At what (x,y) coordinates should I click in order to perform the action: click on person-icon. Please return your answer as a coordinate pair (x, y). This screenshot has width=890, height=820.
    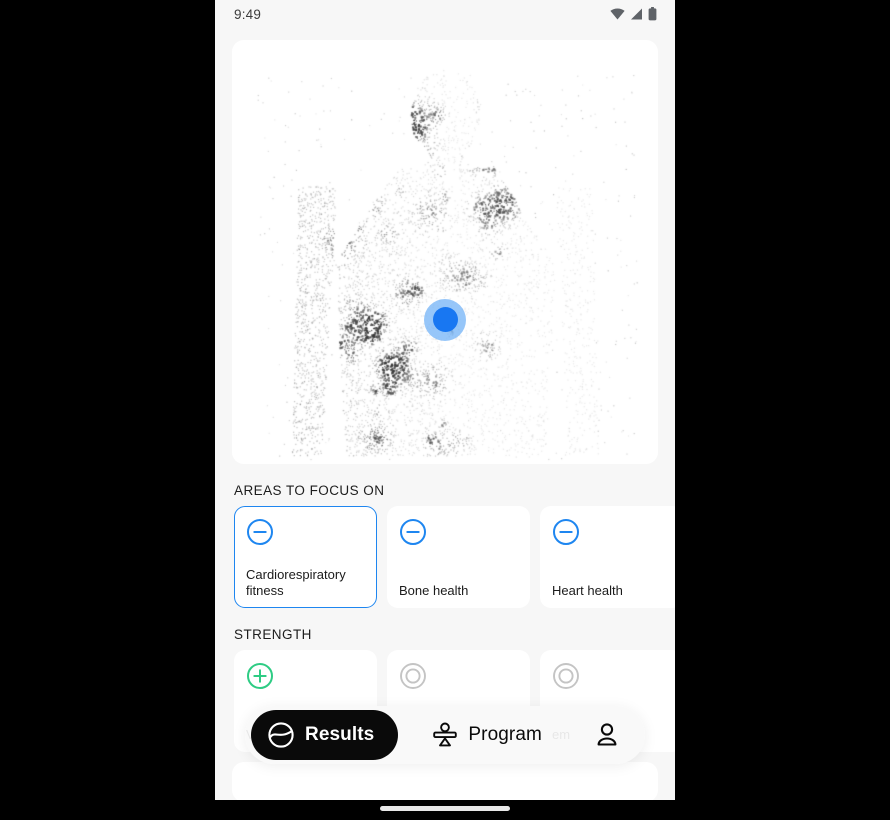
    Looking at the image, I should click on (607, 735).